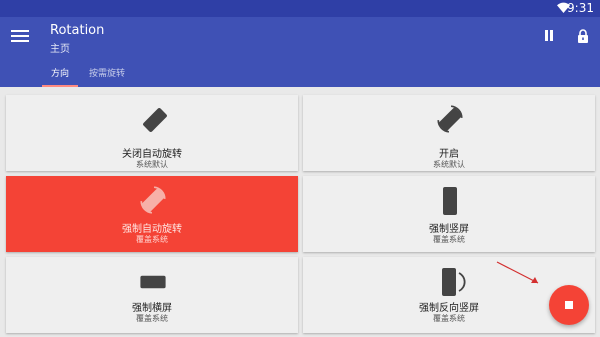 The height and width of the screenshot is (337, 600). What do you see at coordinates (517, 272) in the screenshot?
I see `annotation-arrow` at bounding box center [517, 272].